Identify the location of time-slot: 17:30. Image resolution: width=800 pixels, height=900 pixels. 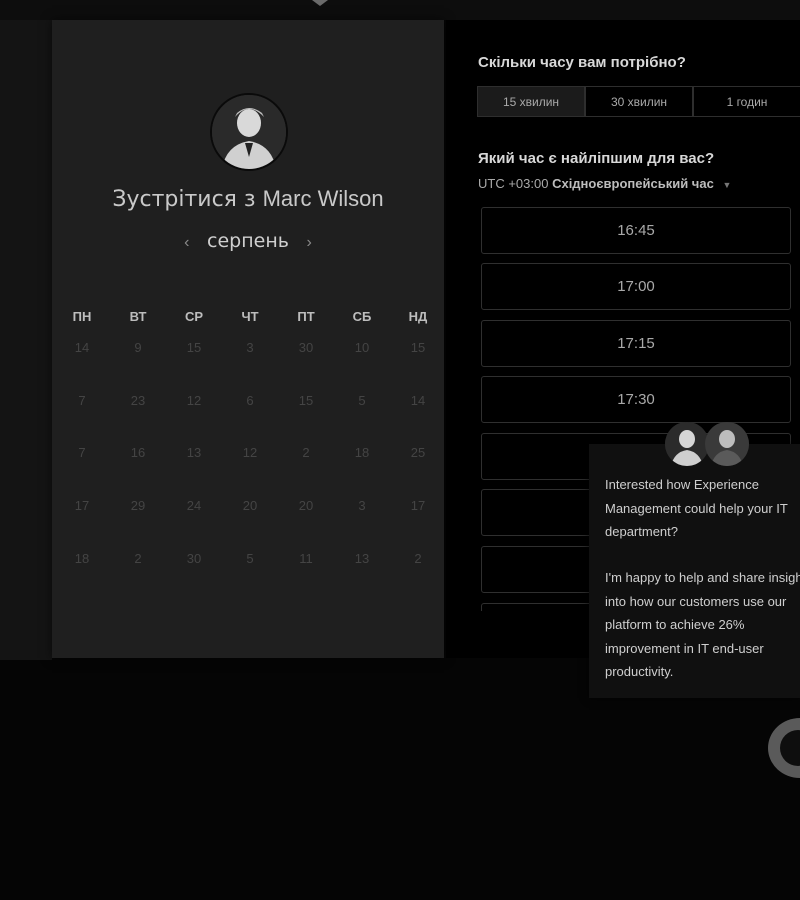
(636, 399).